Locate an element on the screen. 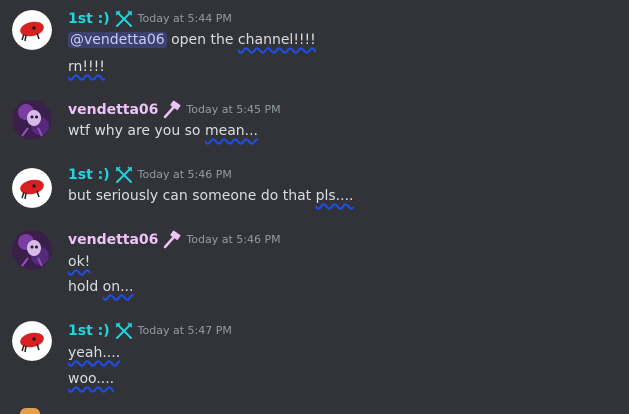  partial-avatar is located at coordinates (30, 411).